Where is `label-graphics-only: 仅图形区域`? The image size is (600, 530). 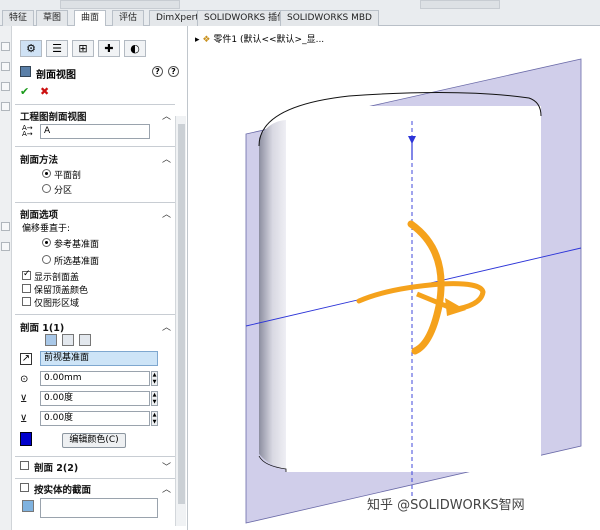
label-graphics-only: 仅图形区域 is located at coordinates (57, 304).